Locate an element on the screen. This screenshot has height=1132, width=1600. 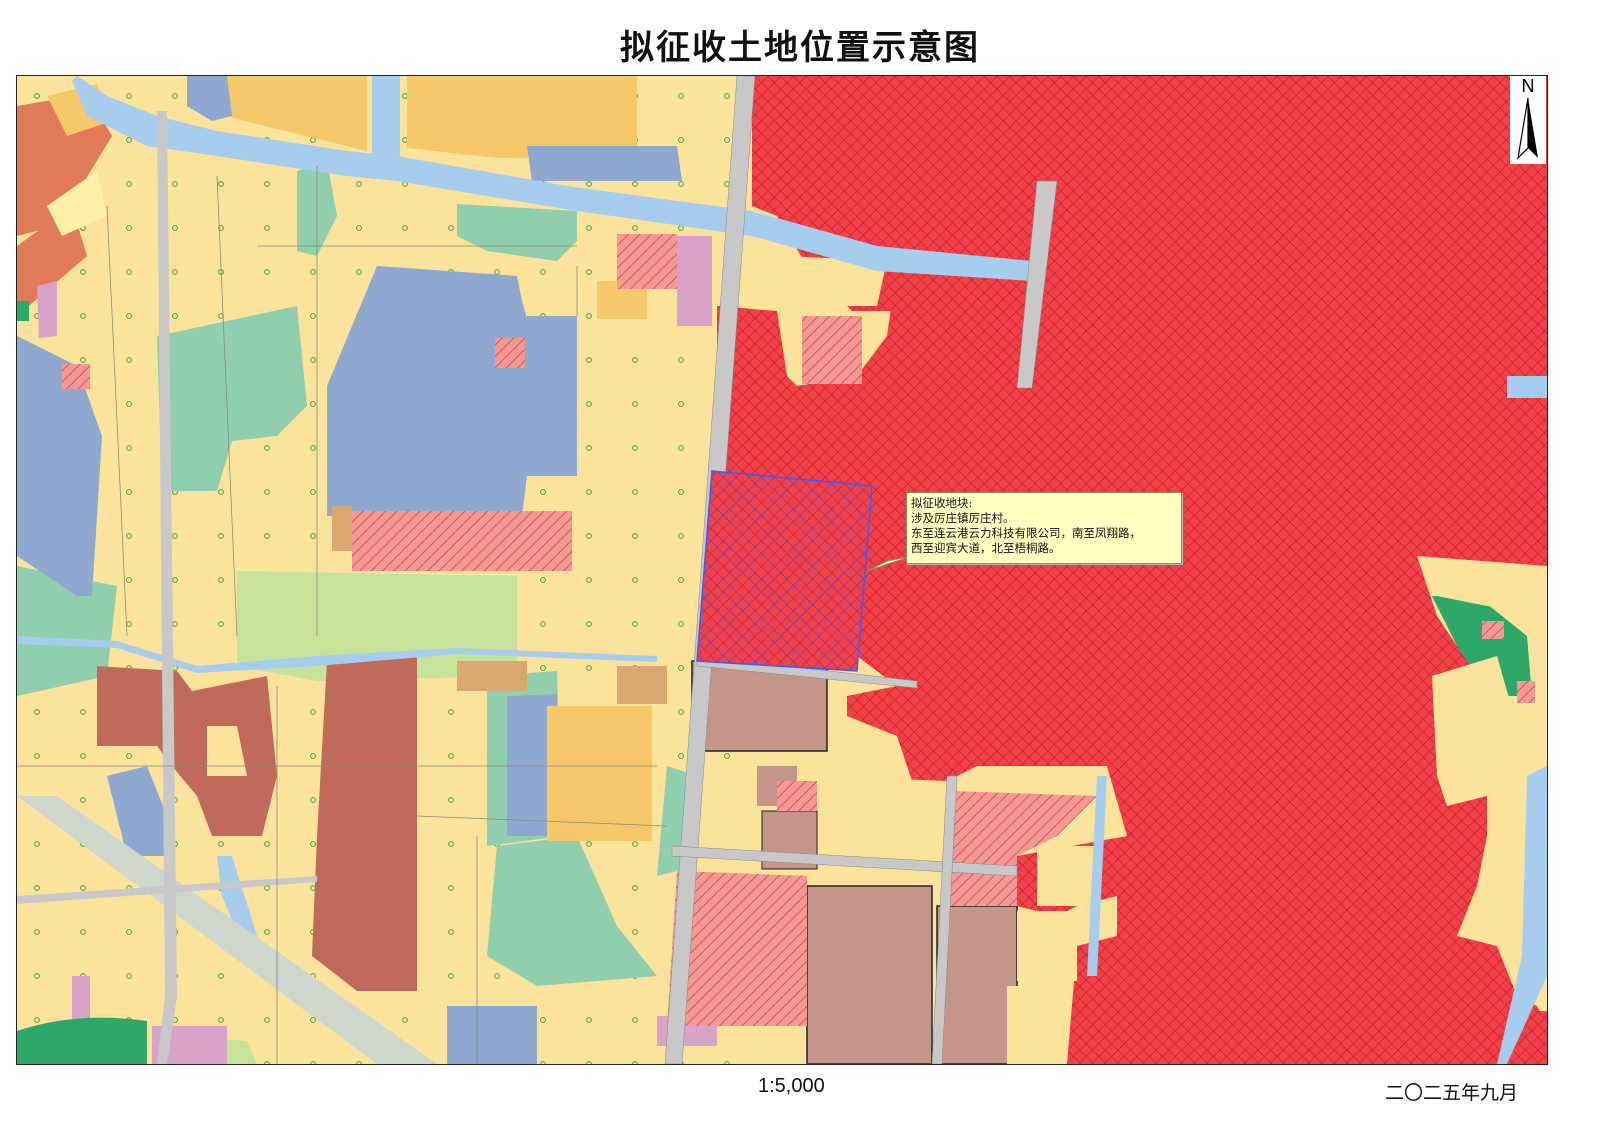
callout-line-3: 东至连云港云力科技有限公司，南至凤翔路， is located at coordinates (1026, 533).